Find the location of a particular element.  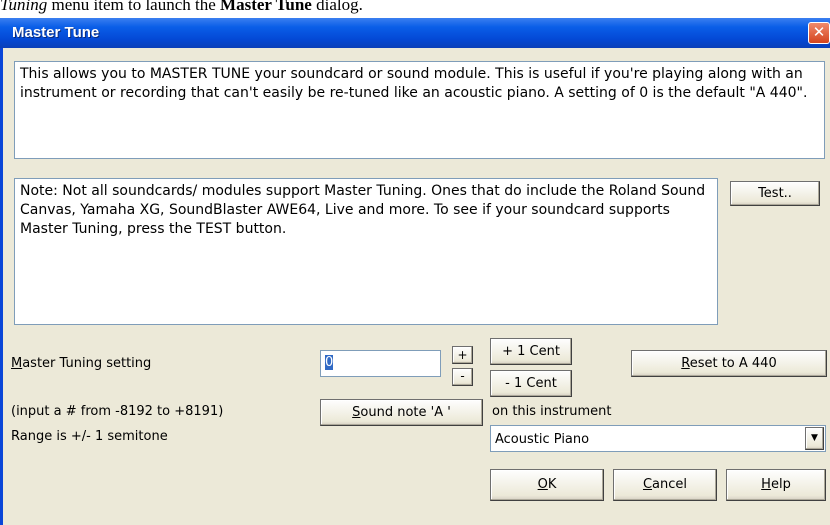

label-rest: aster Tuning setting is located at coordinates (87, 363).